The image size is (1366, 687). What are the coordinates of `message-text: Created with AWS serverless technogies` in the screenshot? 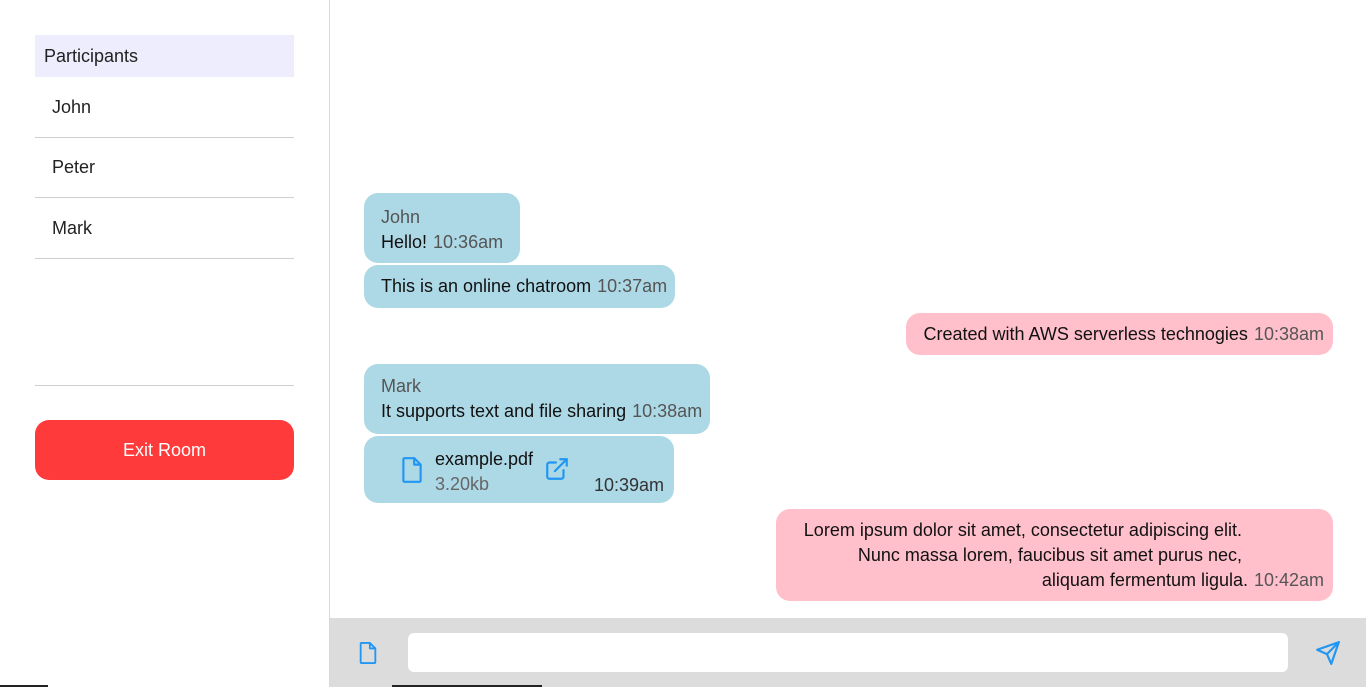 It's located at (1085, 334).